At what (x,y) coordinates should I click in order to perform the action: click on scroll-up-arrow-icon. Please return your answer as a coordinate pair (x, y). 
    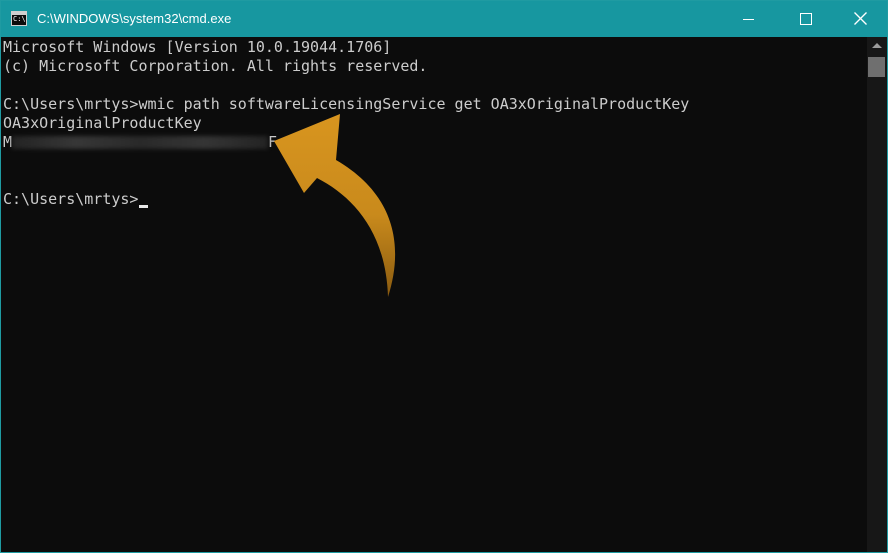
    Looking at the image, I should click on (877, 45).